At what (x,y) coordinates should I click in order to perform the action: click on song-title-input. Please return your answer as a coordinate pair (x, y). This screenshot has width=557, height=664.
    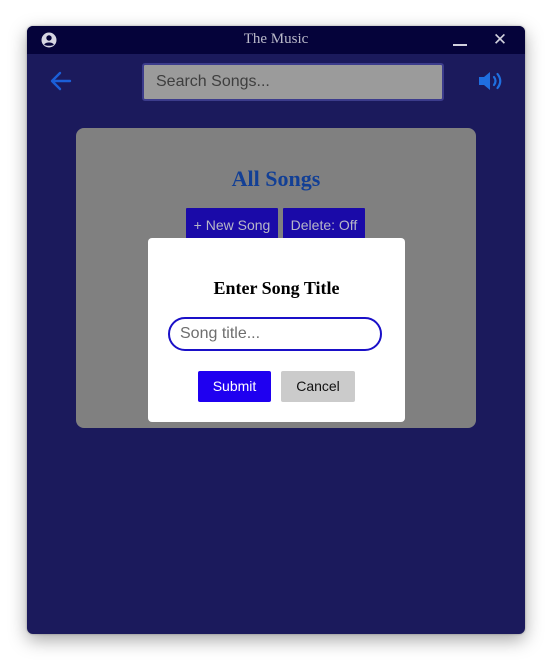
    Looking at the image, I should click on (275, 334).